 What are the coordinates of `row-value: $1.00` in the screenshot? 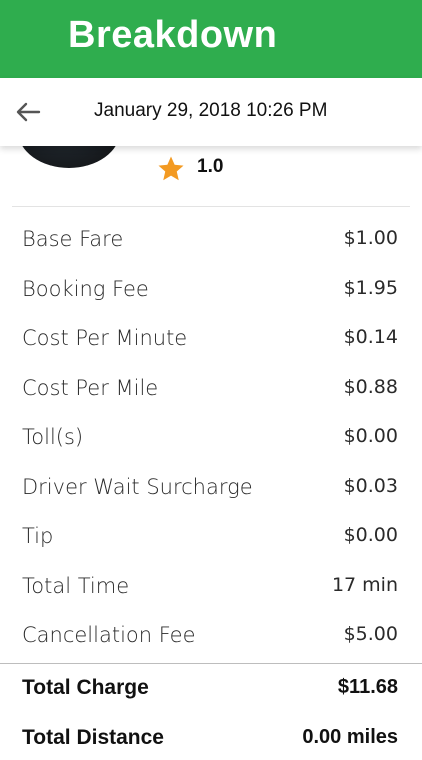 It's located at (370, 238).